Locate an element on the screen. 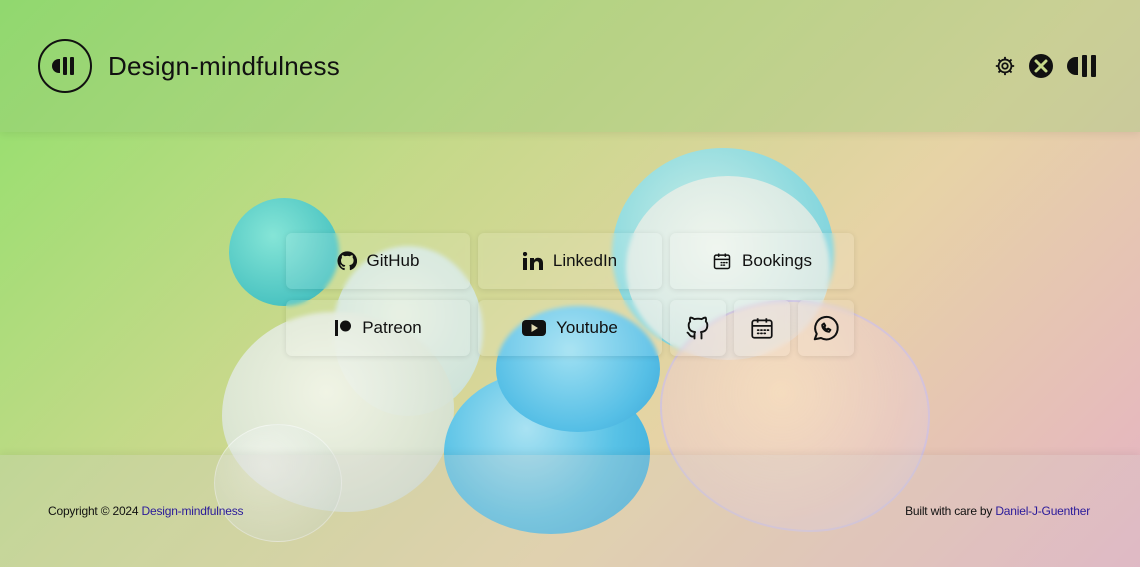 The width and height of the screenshot is (1140, 567). dm-logo-icon is located at coordinates (1083, 66).